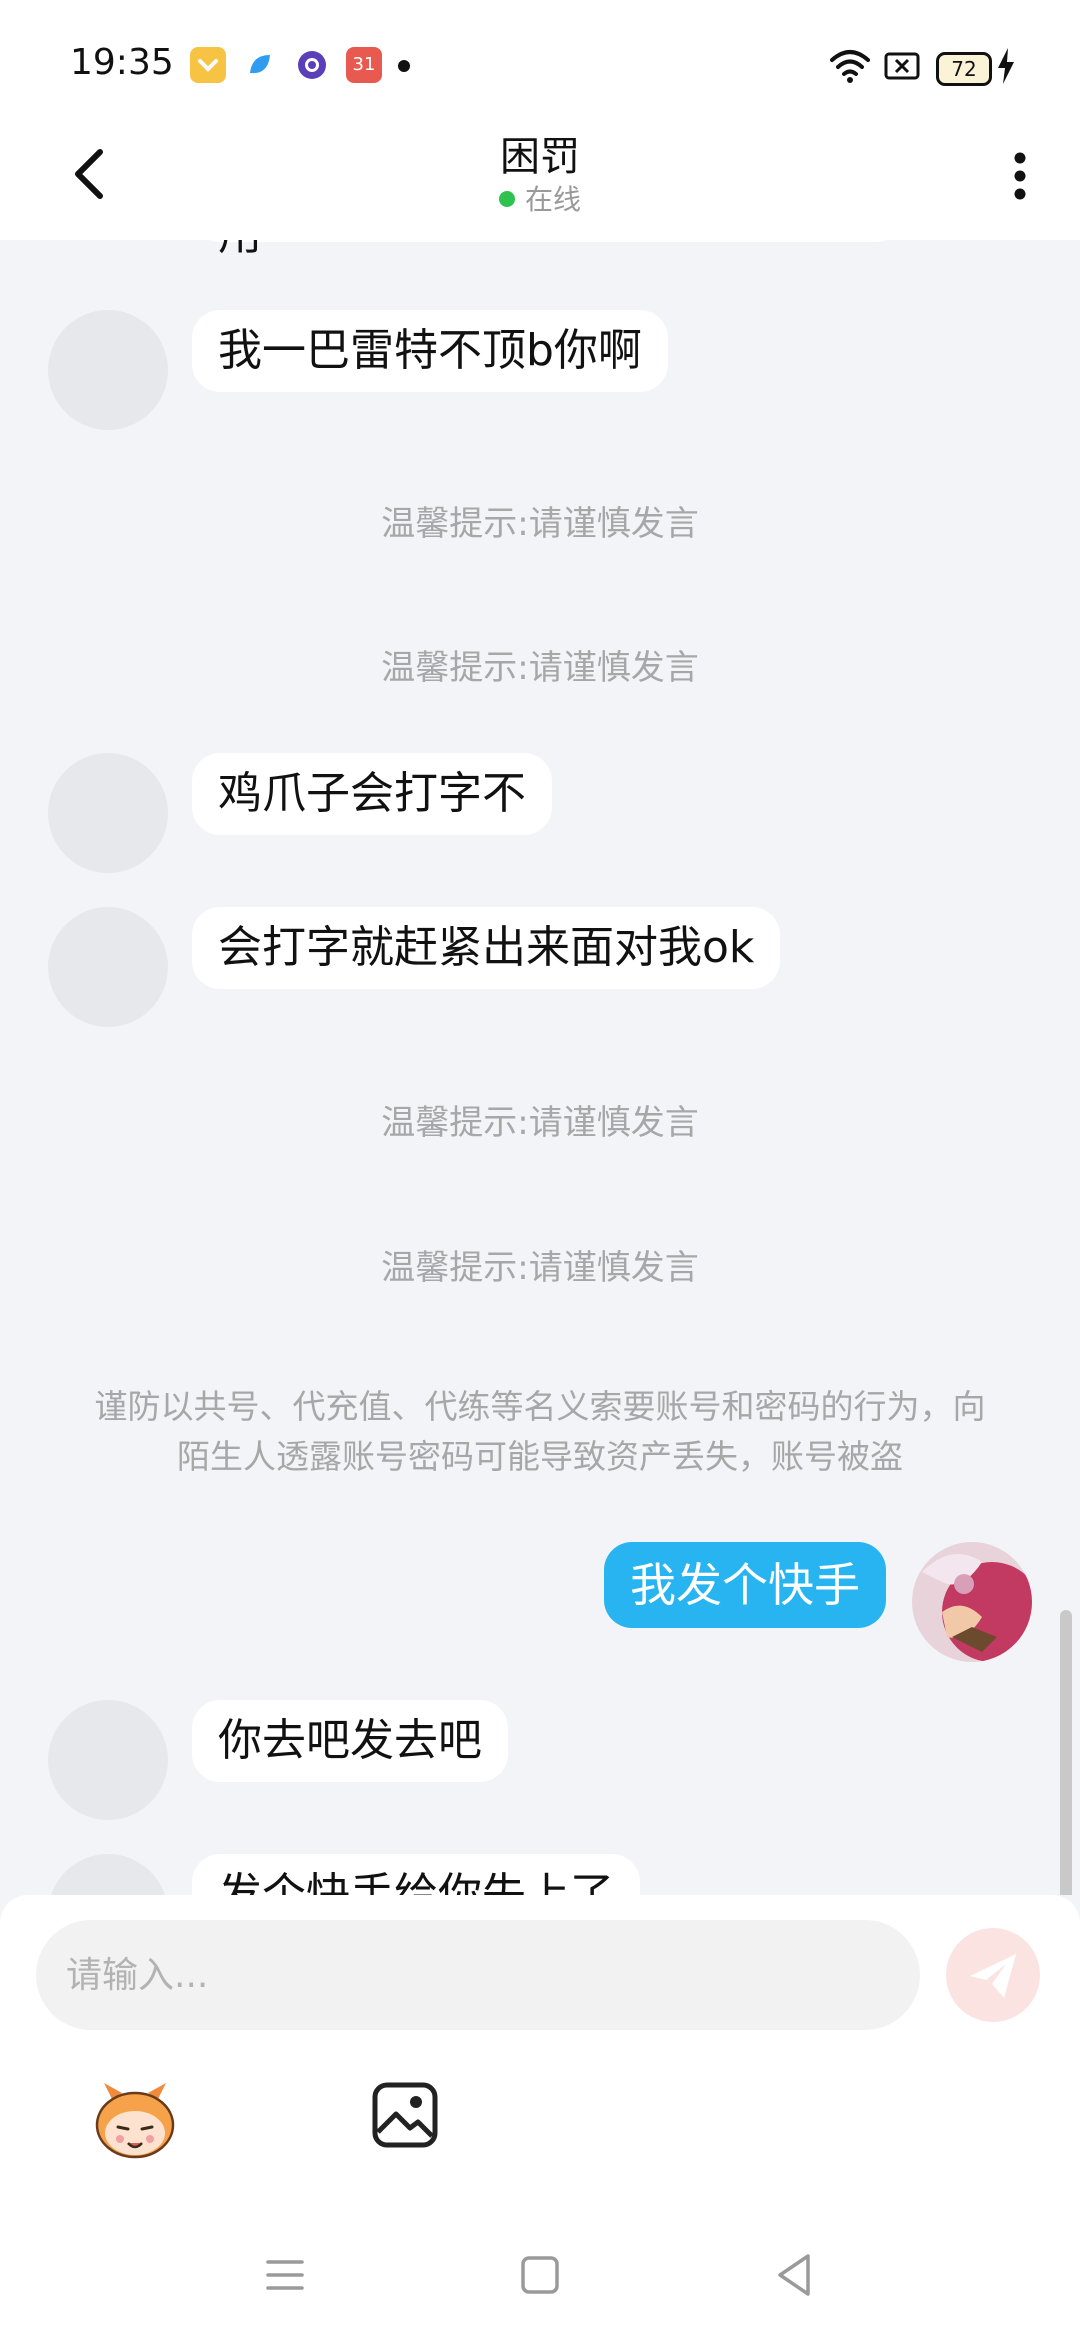 This screenshot has width=1080, height=2340. Describe the element at coordinates (902, 66) in the screenshot. I see `no-sim-icon` at that location.